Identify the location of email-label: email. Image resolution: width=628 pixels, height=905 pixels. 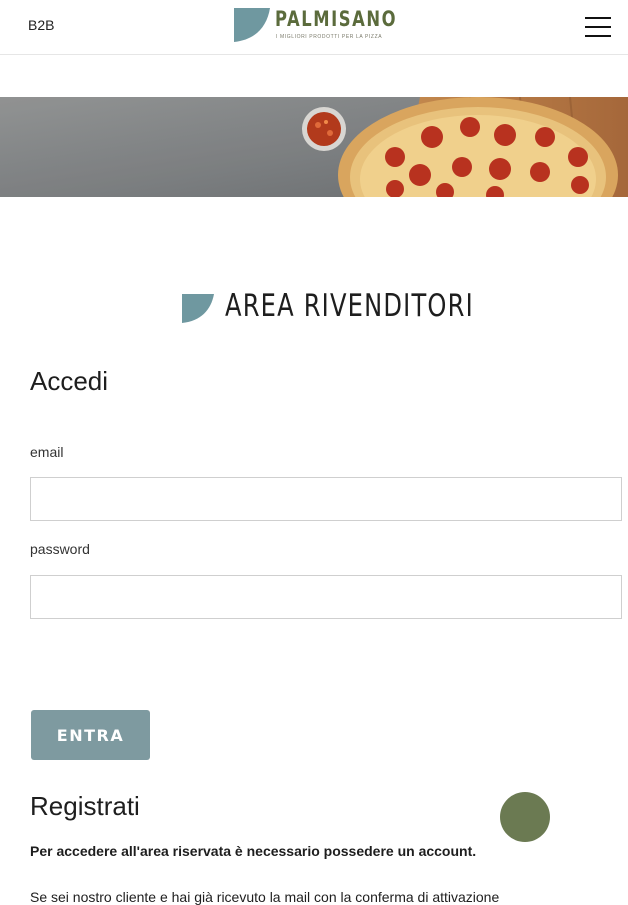
(47, 452).